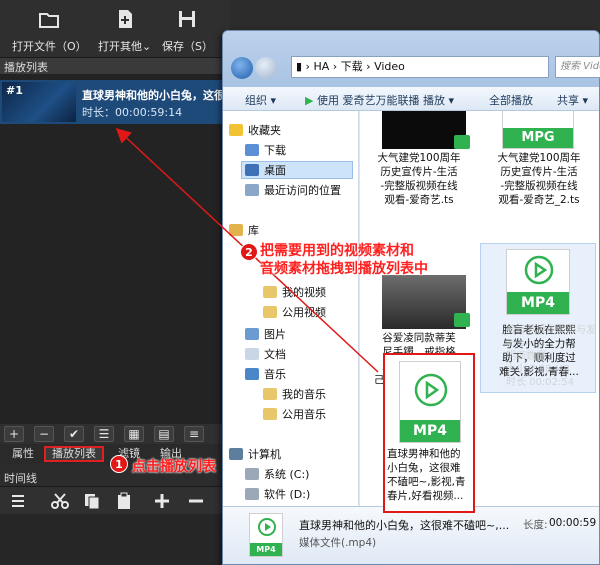 This screenshot has width=600, height=565. Describe the element at coordinates (344, 260) in the screenshot. I see `step-2-annotation: 把需要用到的视频素材和 音频素材拖拽到播放列表中` at that location.